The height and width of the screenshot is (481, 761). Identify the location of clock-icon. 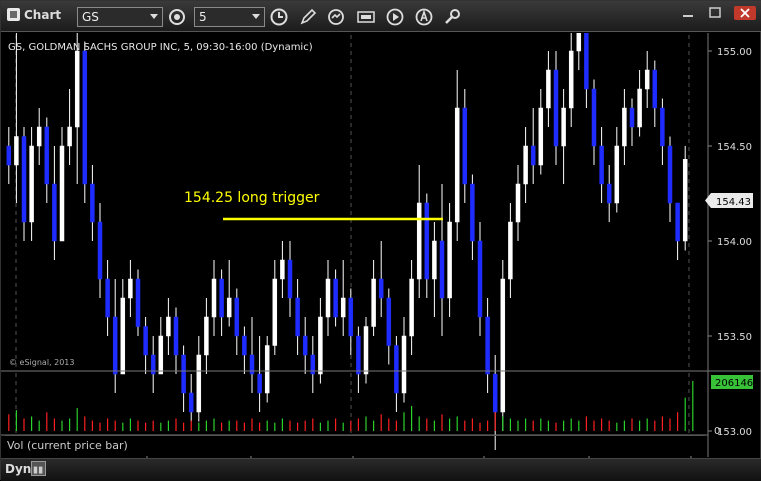
(279, 17).